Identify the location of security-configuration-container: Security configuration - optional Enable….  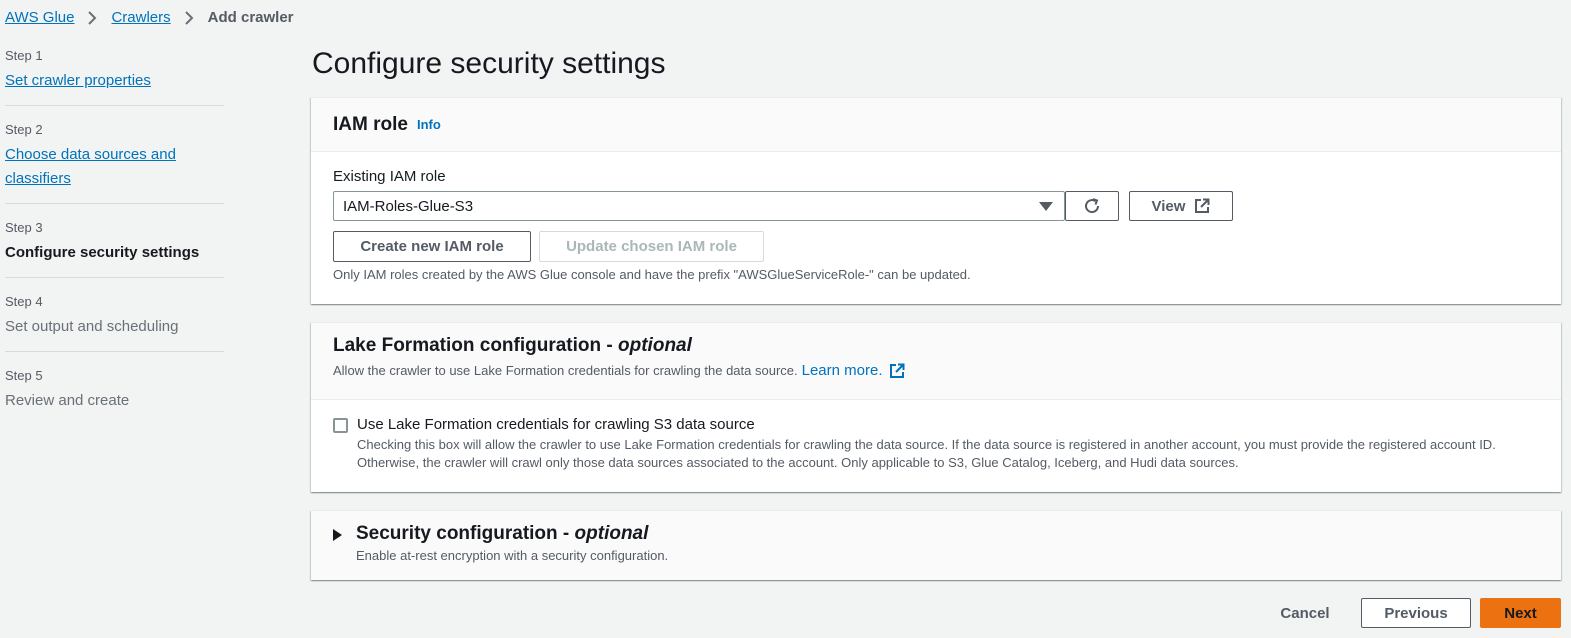
(936, 545).